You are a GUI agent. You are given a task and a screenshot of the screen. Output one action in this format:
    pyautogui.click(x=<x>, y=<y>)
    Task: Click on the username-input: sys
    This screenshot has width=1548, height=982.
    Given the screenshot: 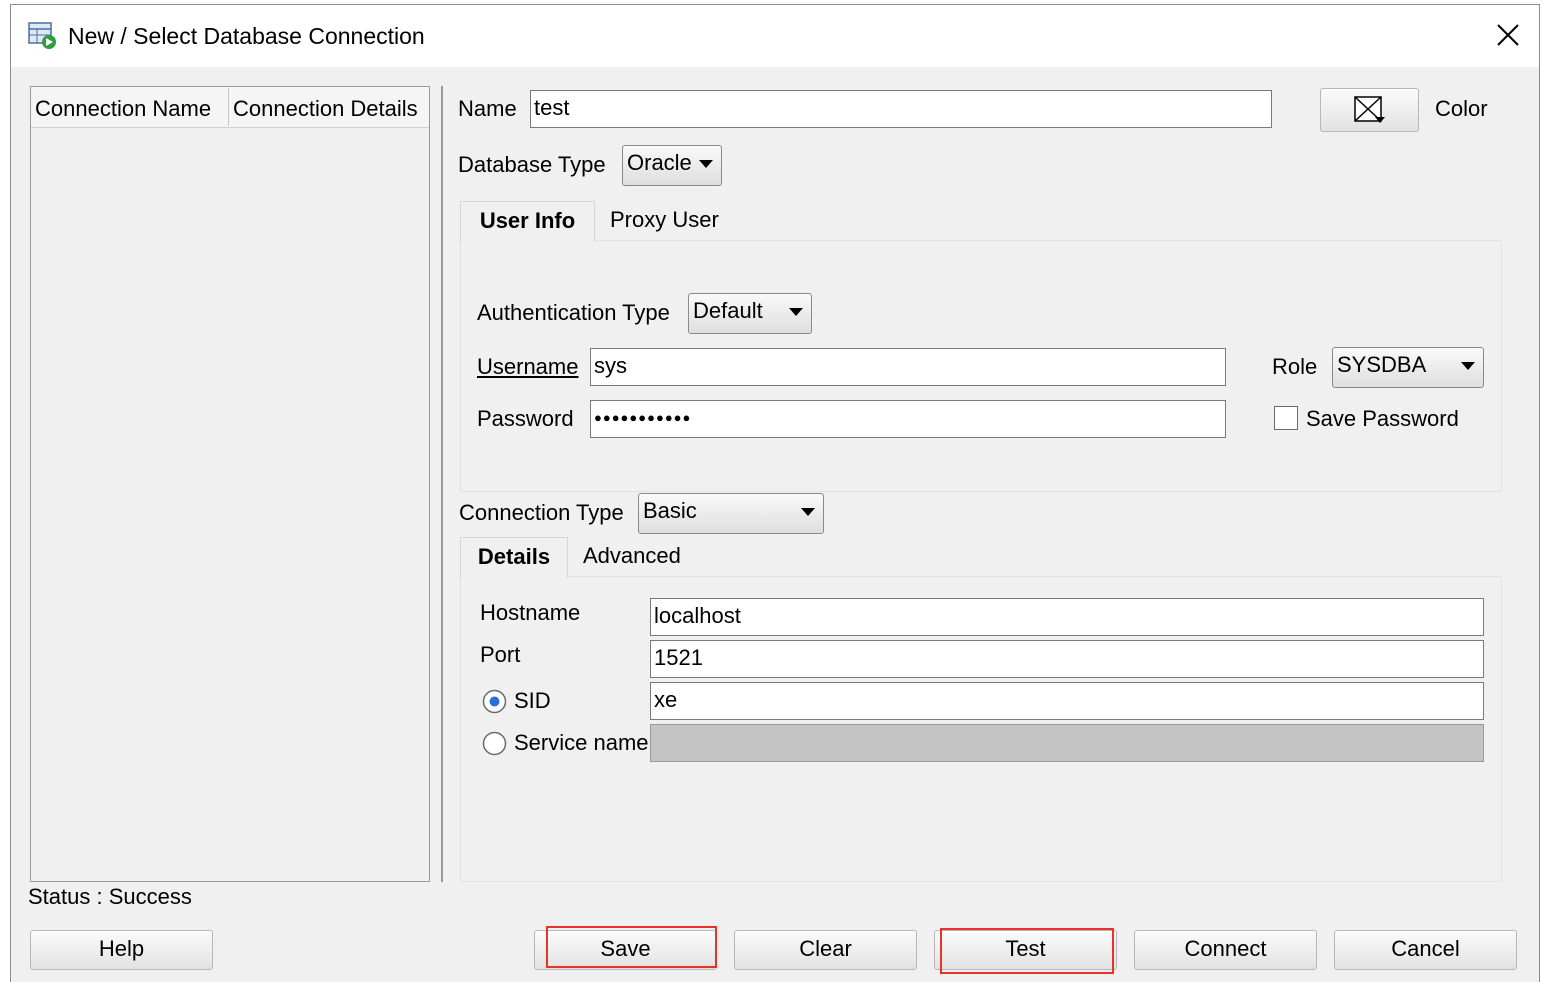 What is the action you would take?
    pyautogui.click(x=908, y=367)
    